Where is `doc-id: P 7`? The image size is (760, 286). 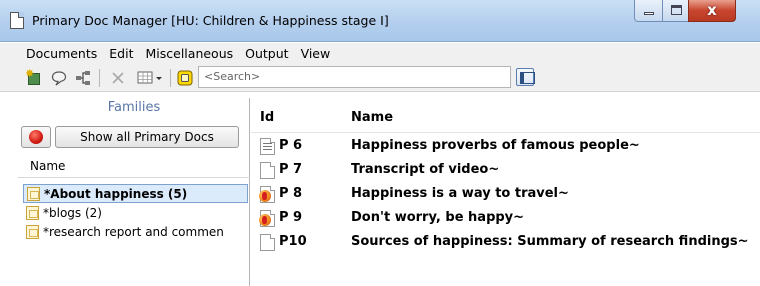
doc-id: P 7 is located at coordinates (291, 169).